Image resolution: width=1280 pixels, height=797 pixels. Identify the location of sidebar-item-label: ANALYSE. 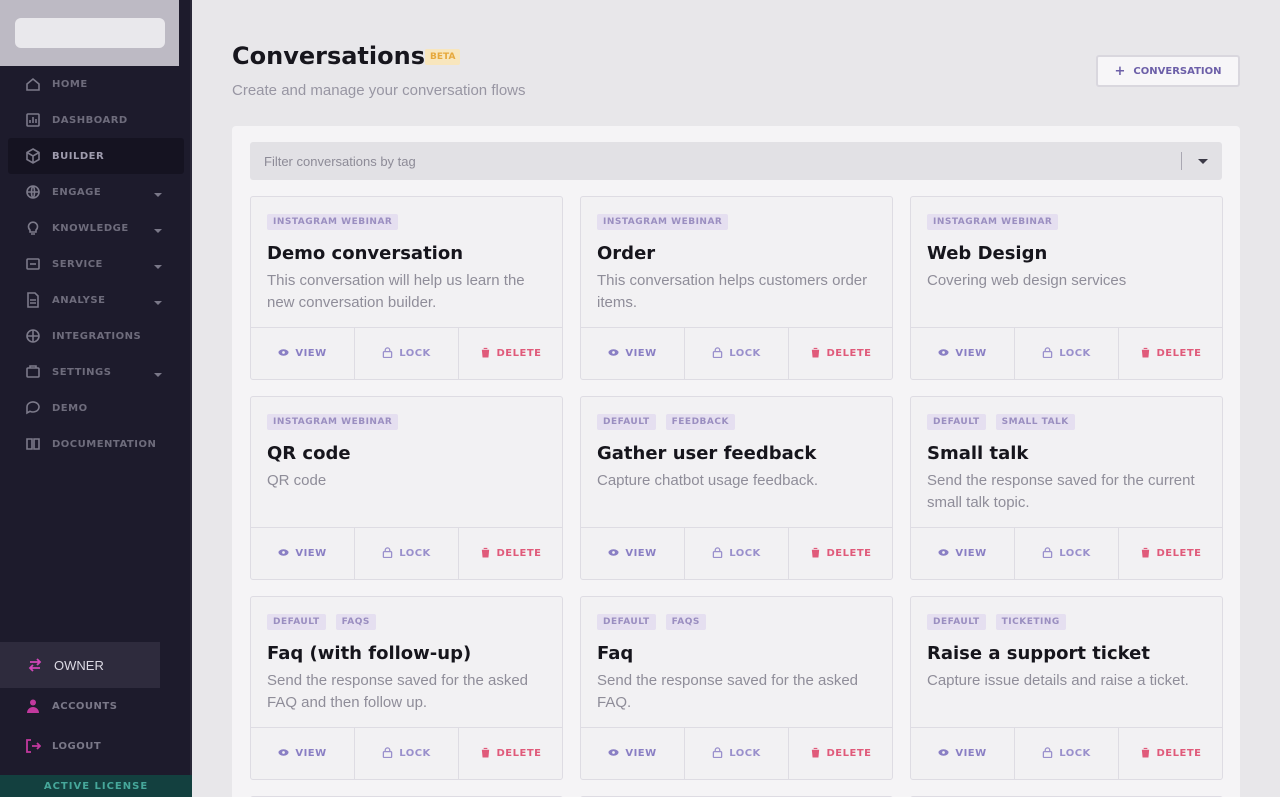
(79, 300).